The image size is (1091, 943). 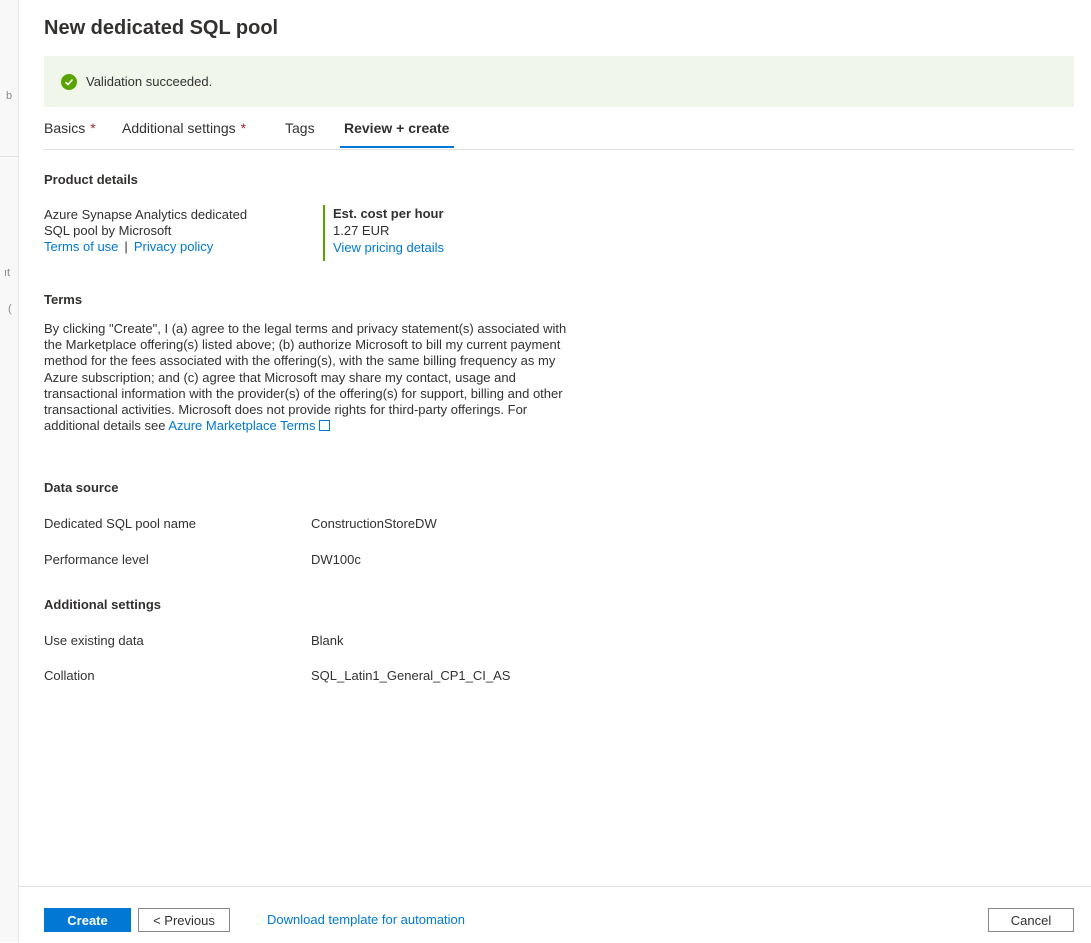 I want to click on tab-basics: Basics *, so click(x=70, y=128).